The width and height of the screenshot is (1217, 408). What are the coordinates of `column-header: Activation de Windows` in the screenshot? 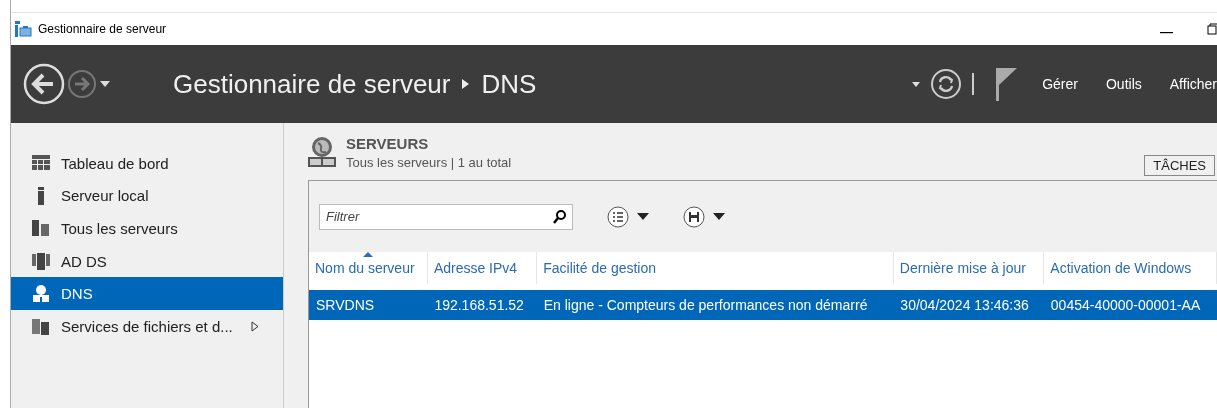 It's located at (1130, 268).